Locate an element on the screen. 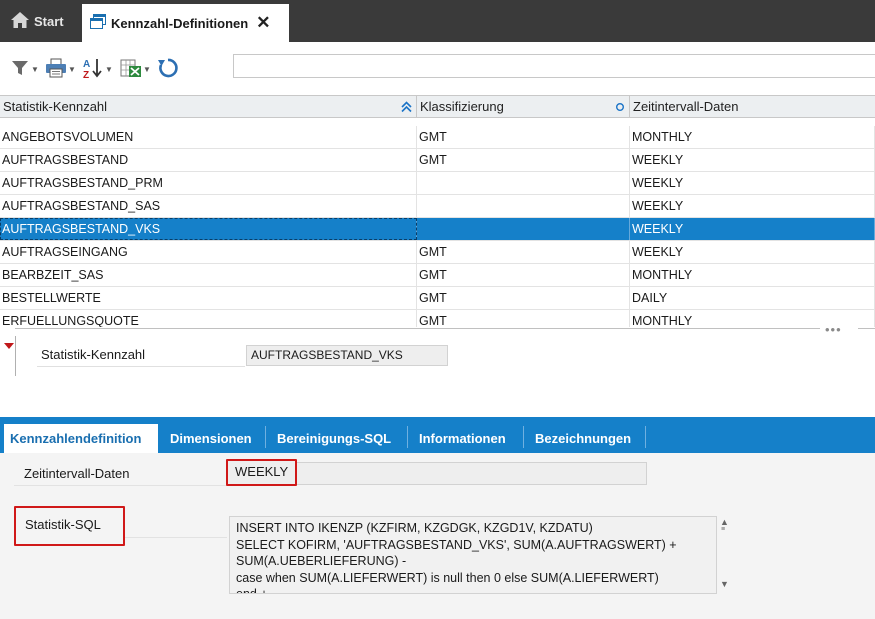  table-row-selected: AUFTRAGSBESTAND_VKS WEEKLY is located at coordinates (437, 229).